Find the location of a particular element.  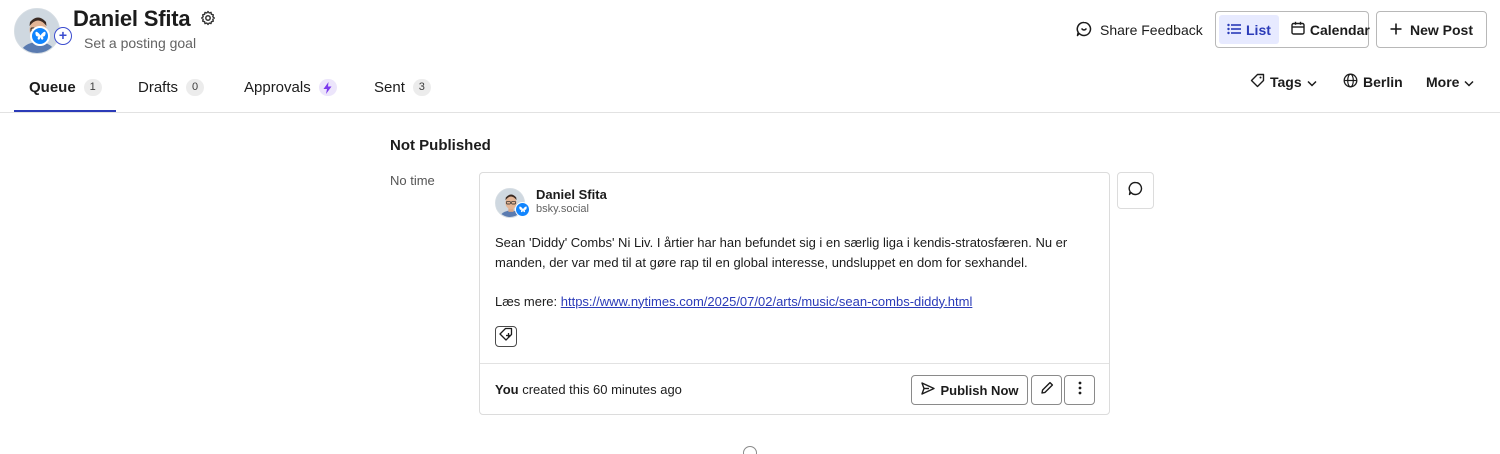

created-by: You is located at coordinates (507, 389).